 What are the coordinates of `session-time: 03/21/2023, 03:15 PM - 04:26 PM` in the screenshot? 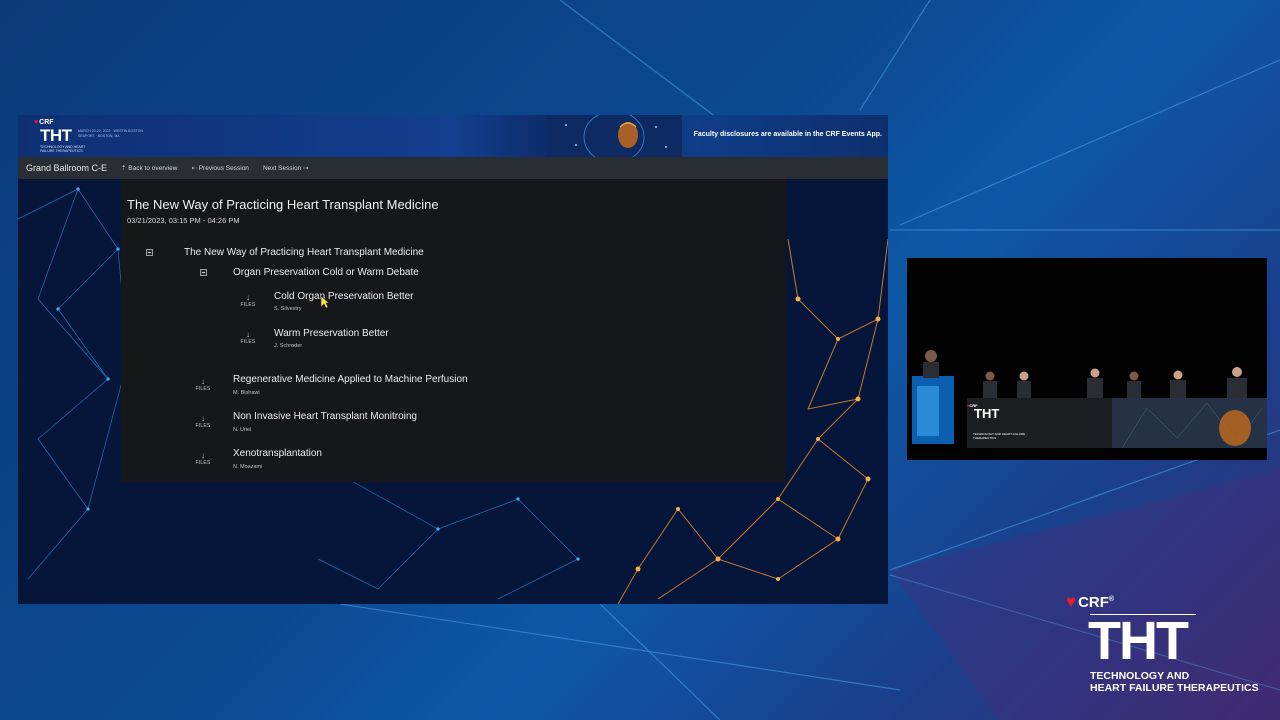 It's located at (183, 220).